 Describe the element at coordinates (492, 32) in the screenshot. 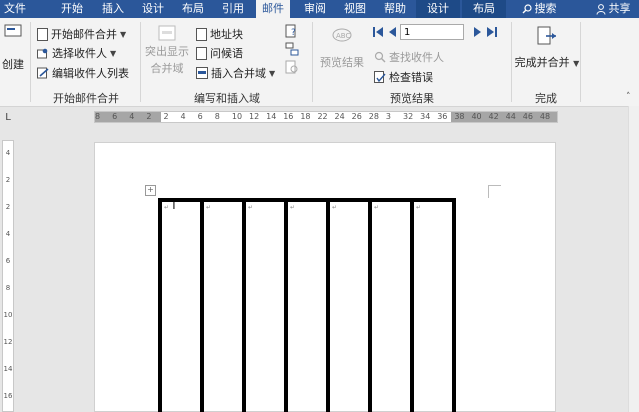

I see `last-record-icon` at that location.